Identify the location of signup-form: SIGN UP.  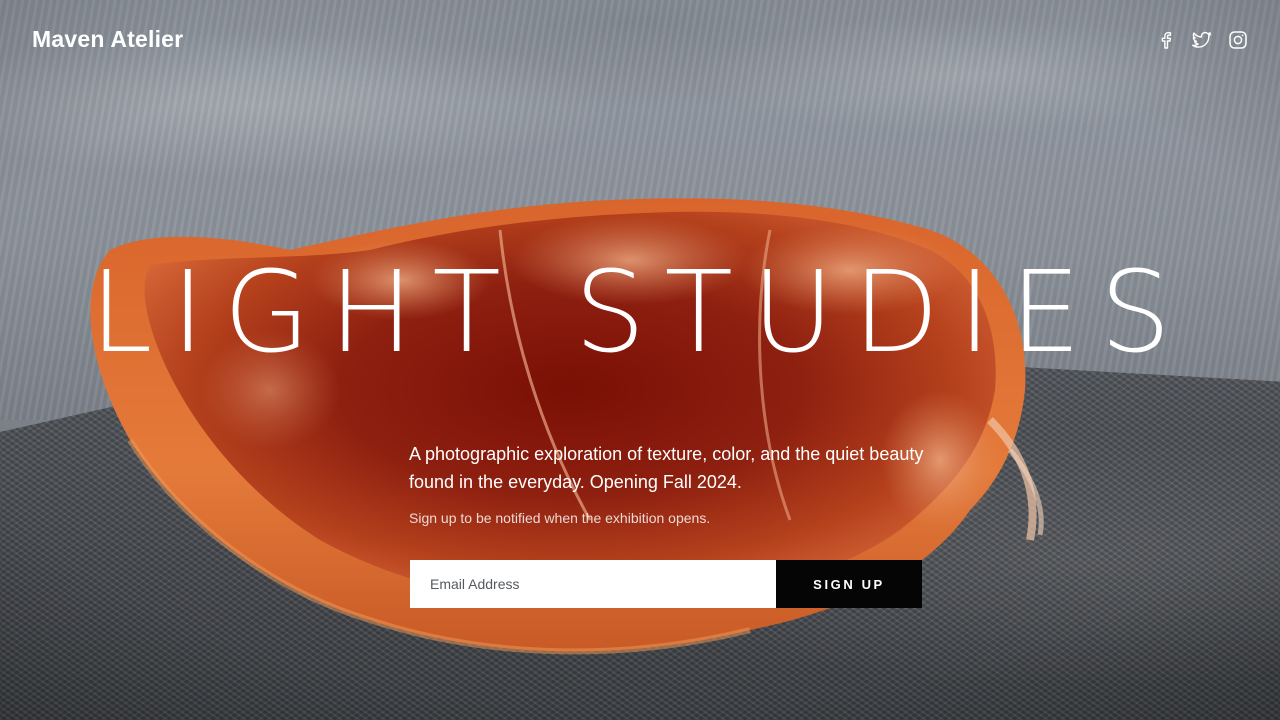
(666, 584).